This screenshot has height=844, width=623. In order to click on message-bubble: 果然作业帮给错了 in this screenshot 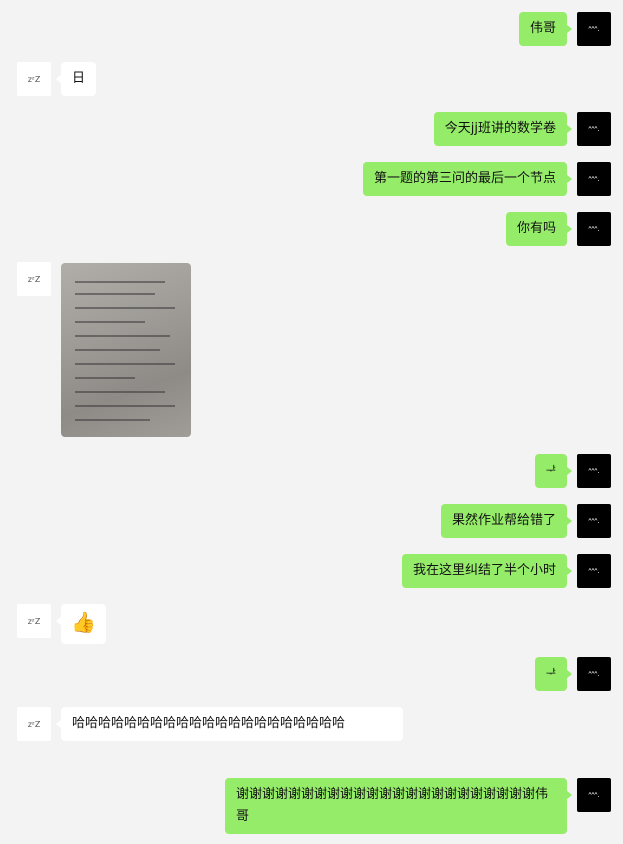, I will do `click(506, 521)`.